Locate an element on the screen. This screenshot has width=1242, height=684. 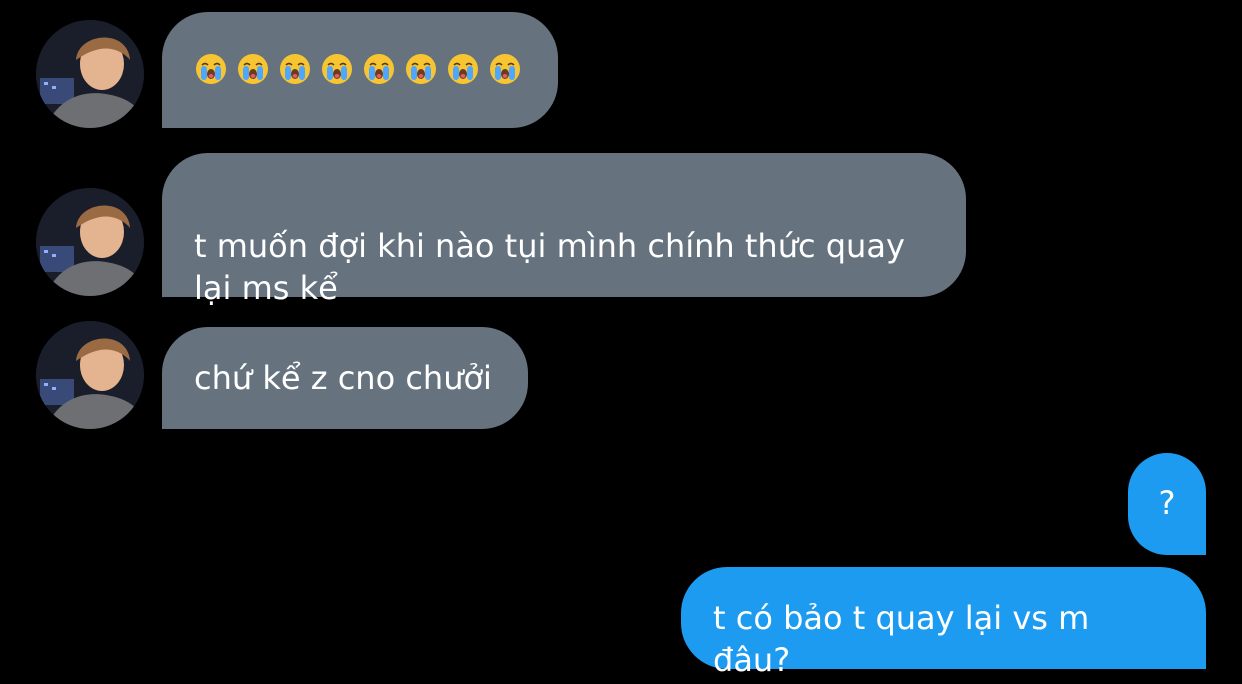
message-text: ? is located at coordinates (1167, 503).